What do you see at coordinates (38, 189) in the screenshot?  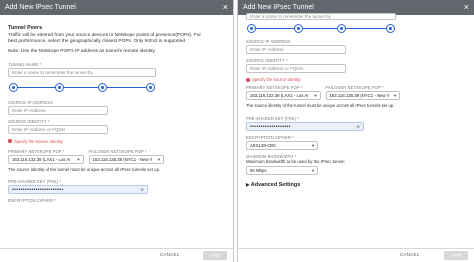 I see `psk-value: ••••••••••••••••••••••••` at bounding box center [38, 189].